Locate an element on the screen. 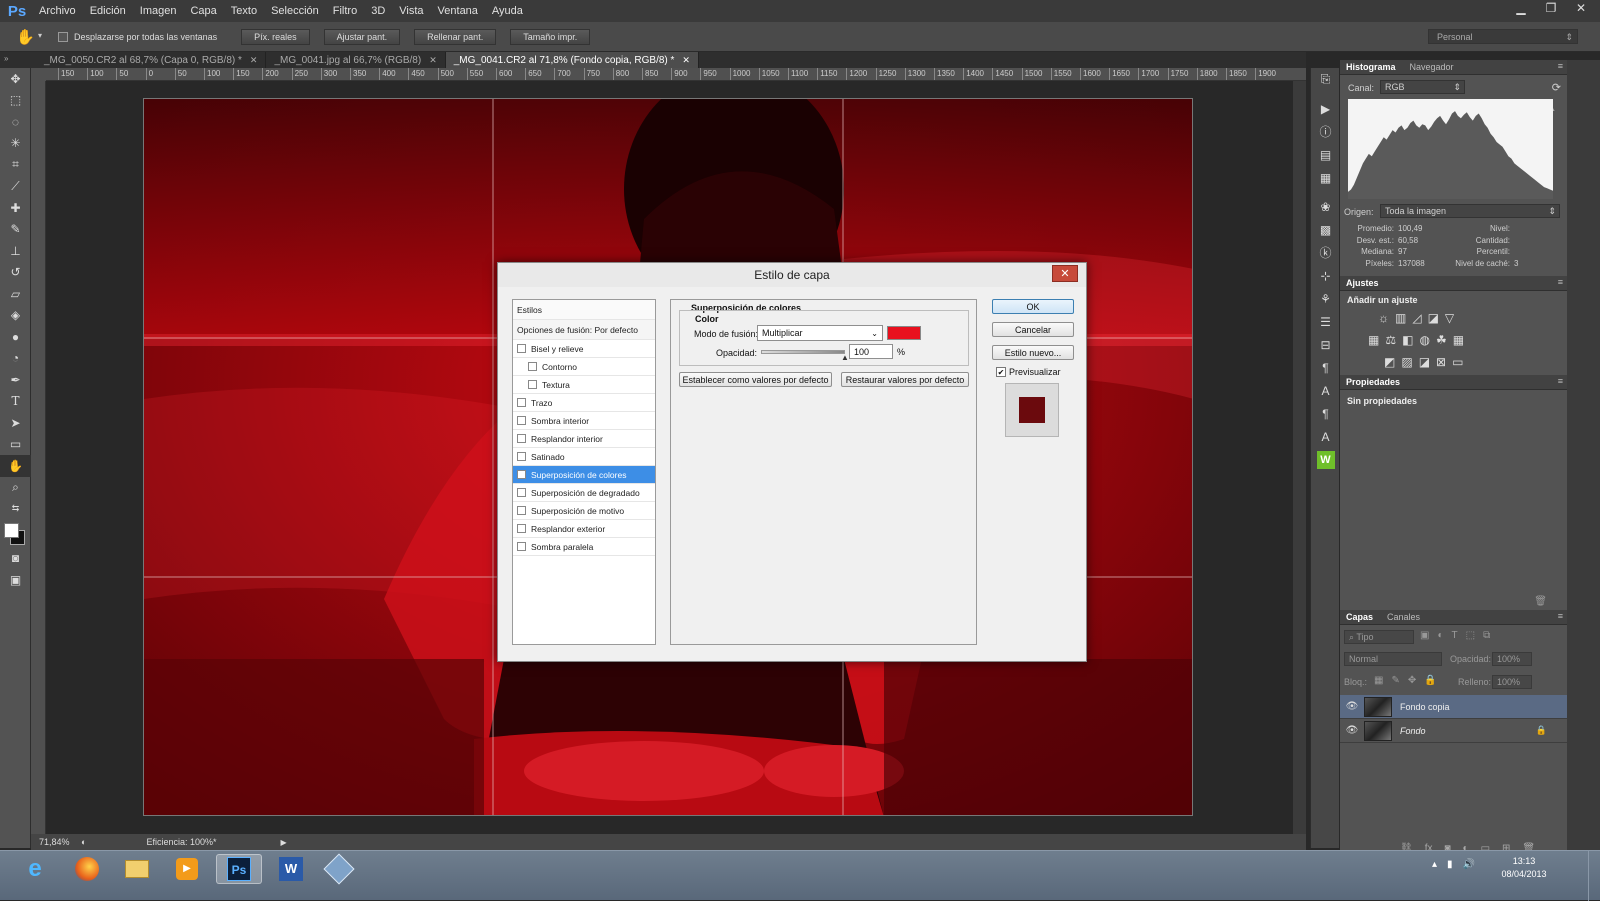  color-swatches is located at coordinates (15, 534).